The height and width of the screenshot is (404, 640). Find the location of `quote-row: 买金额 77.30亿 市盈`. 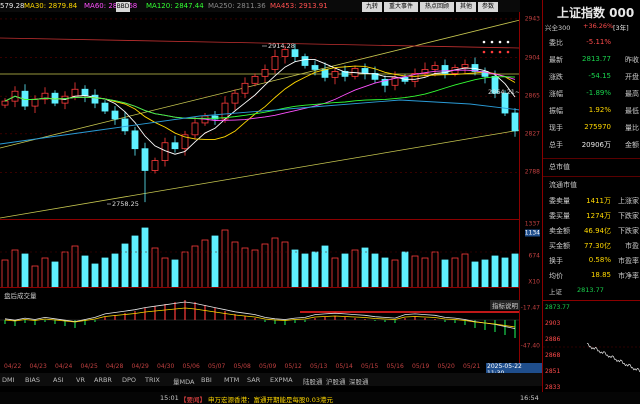

quote-row: 买金额 77.30亿 市盈 is located at coordinates (591, 248).